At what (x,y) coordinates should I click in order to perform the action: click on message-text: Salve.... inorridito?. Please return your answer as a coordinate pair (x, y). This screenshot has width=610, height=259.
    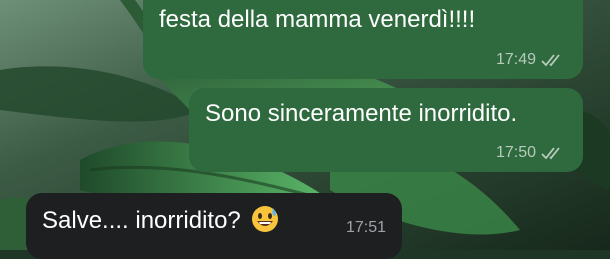
    Looking at the image, I should click on (160, 220).